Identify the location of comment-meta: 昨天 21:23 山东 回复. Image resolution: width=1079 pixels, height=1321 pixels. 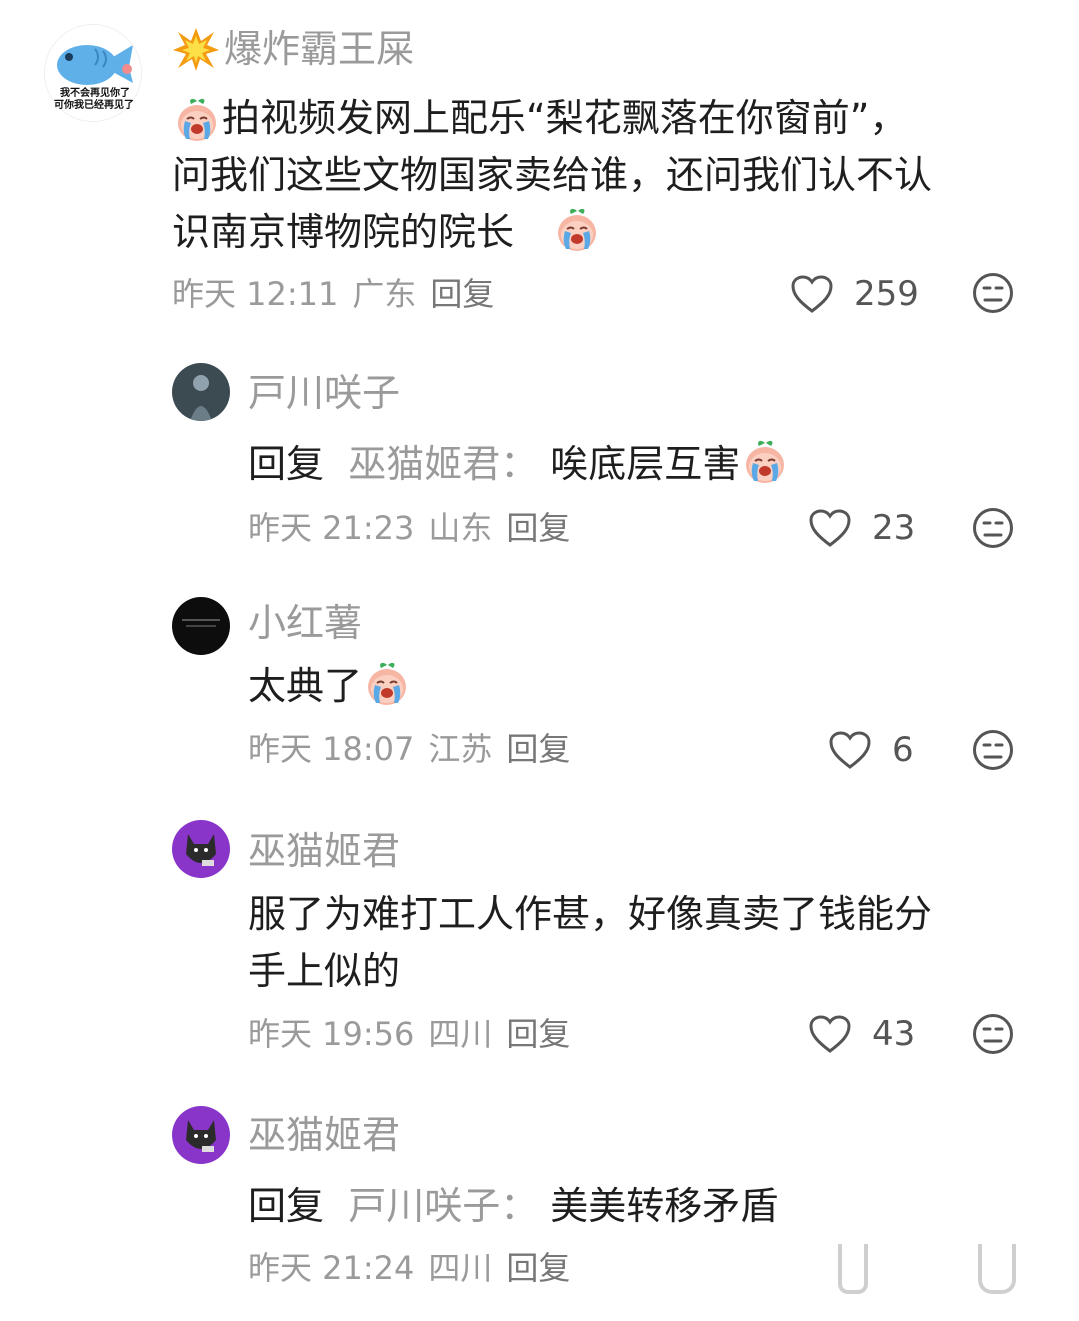
(416, 528).